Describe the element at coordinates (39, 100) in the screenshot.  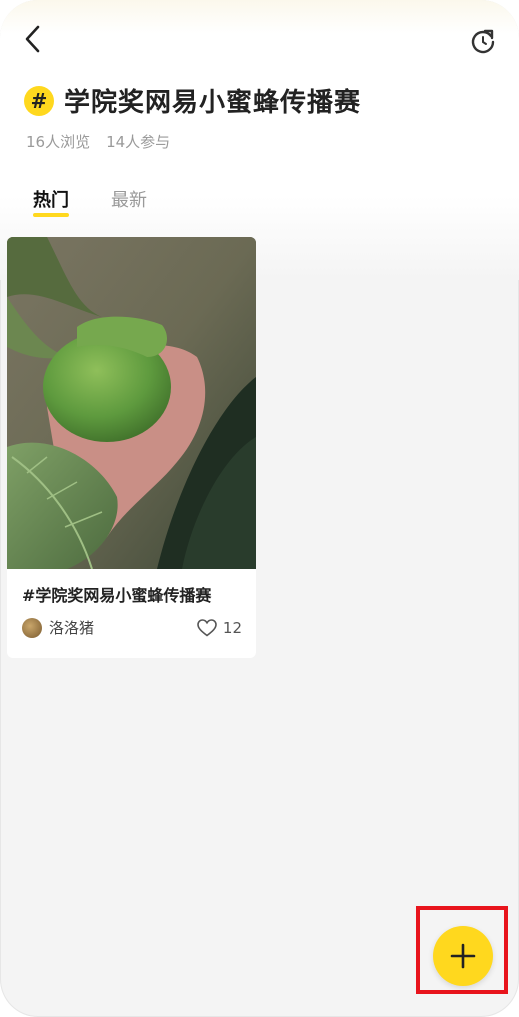
I see `hash-icon: #` at that location.